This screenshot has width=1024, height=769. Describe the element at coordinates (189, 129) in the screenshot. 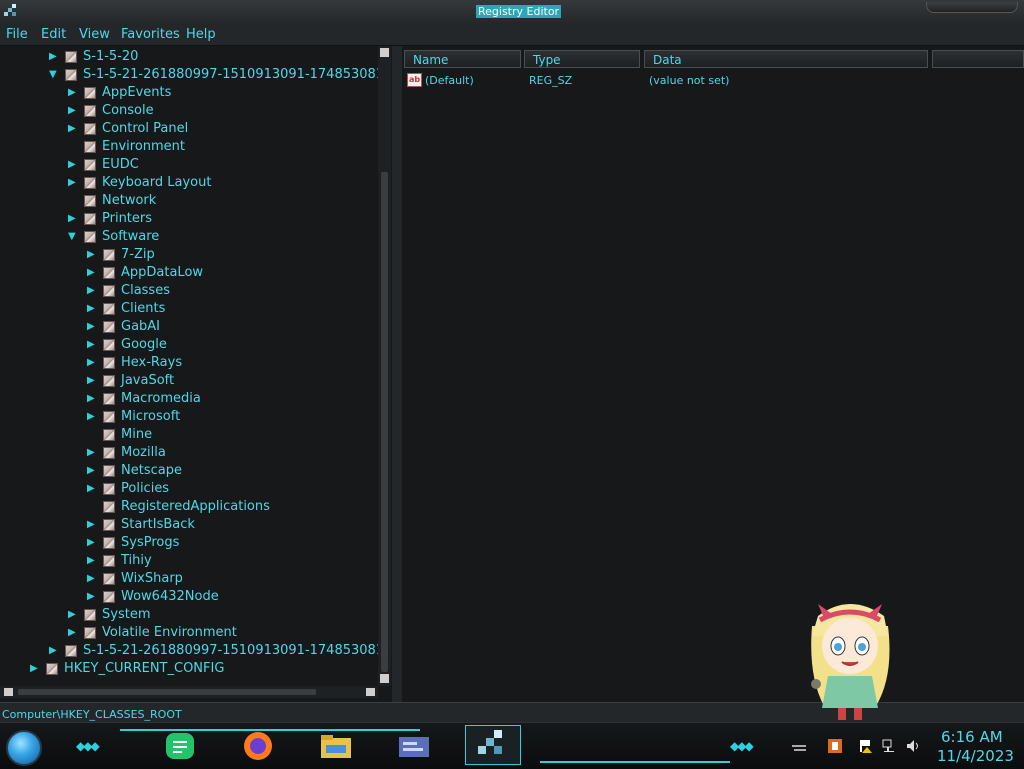

I see `tree-item: ▶ Control Panel` at that location.